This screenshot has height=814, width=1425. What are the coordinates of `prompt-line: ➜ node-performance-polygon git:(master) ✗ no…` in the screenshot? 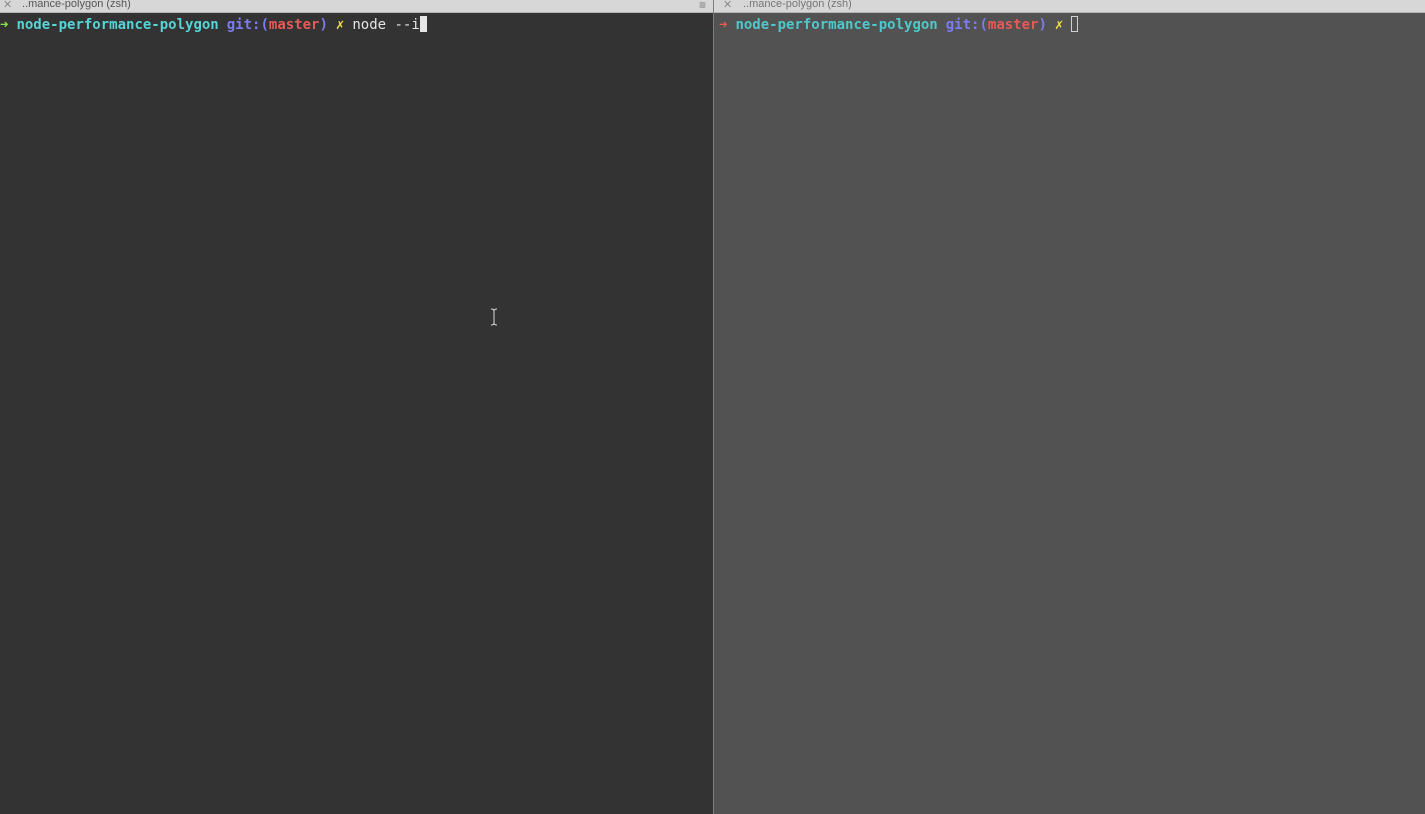 It's located at (213, 25).